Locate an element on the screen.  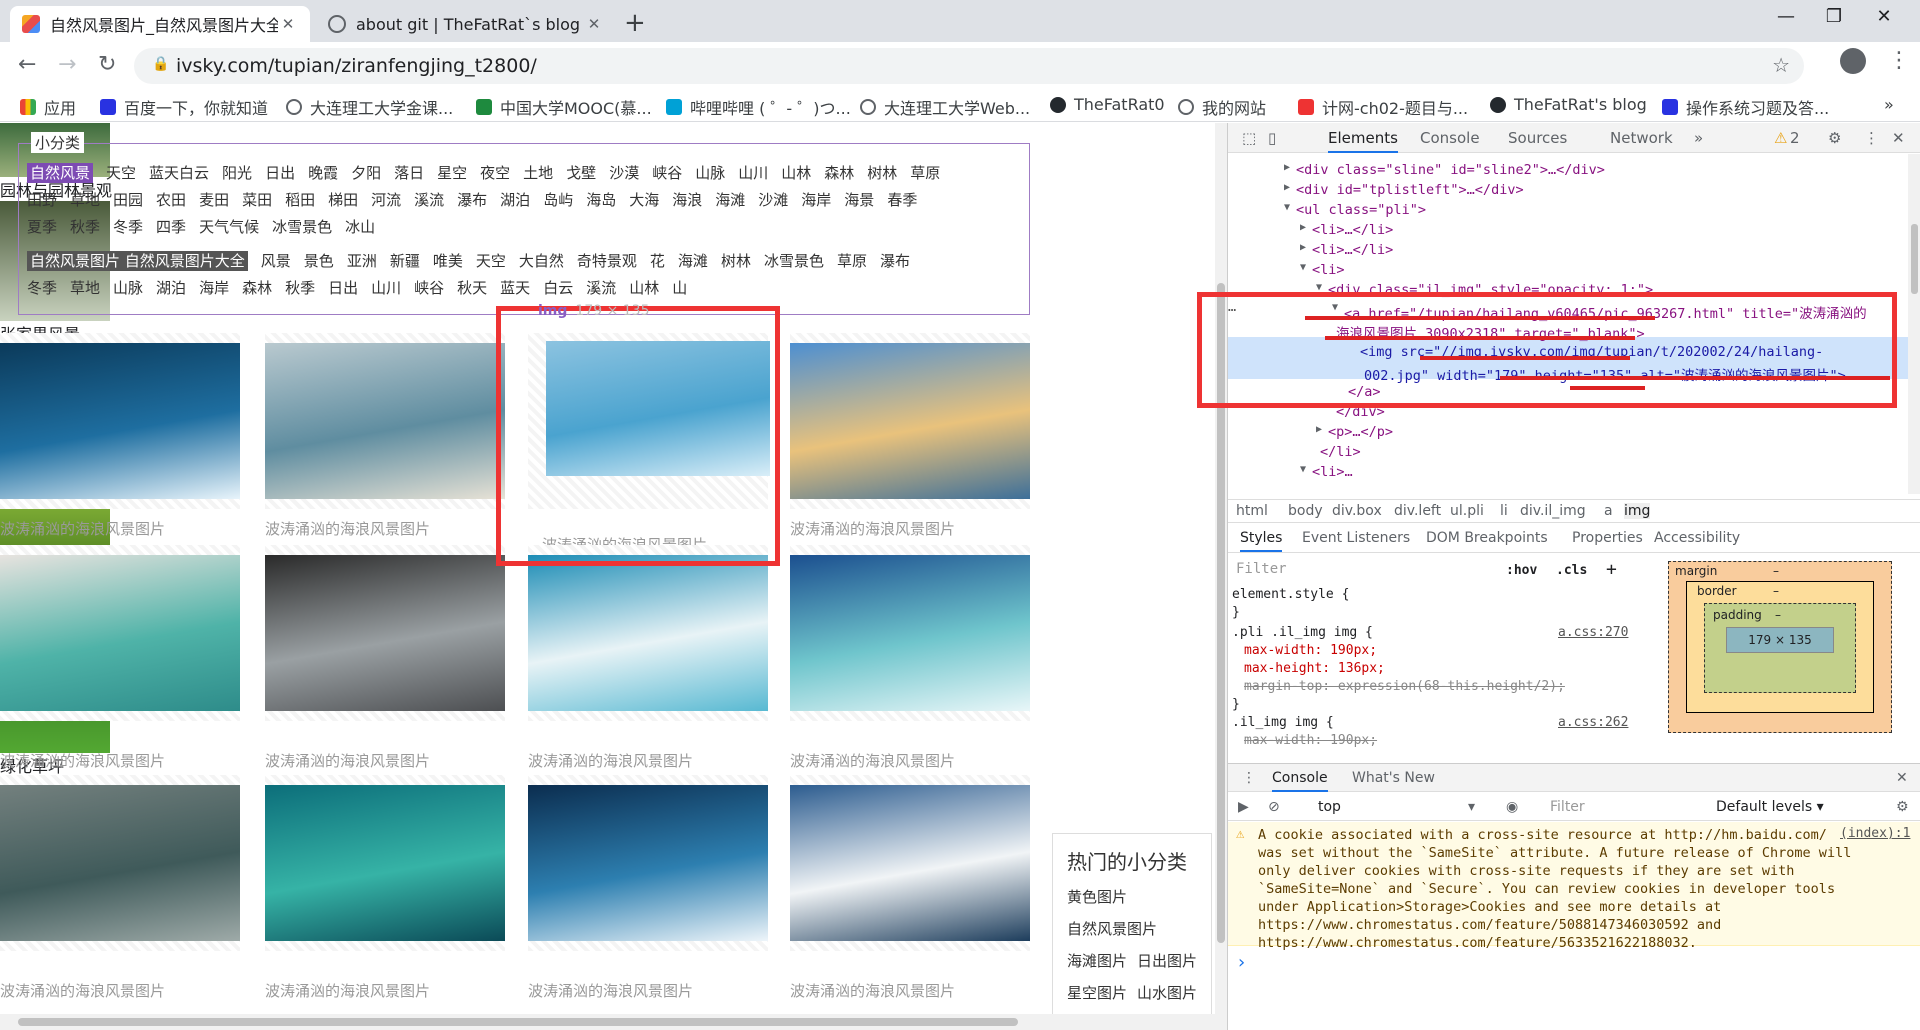
tag-link: 溪流 is located at coordinates (429, 200).